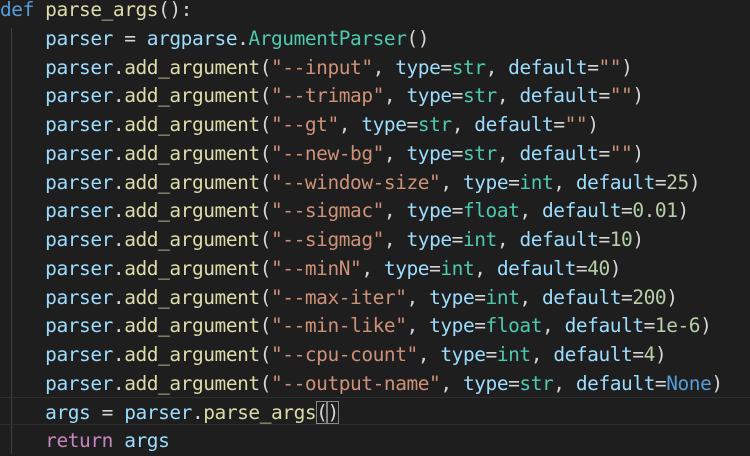  I want to click on argument-parser-class: ArgumentParser, so click(327, 38).